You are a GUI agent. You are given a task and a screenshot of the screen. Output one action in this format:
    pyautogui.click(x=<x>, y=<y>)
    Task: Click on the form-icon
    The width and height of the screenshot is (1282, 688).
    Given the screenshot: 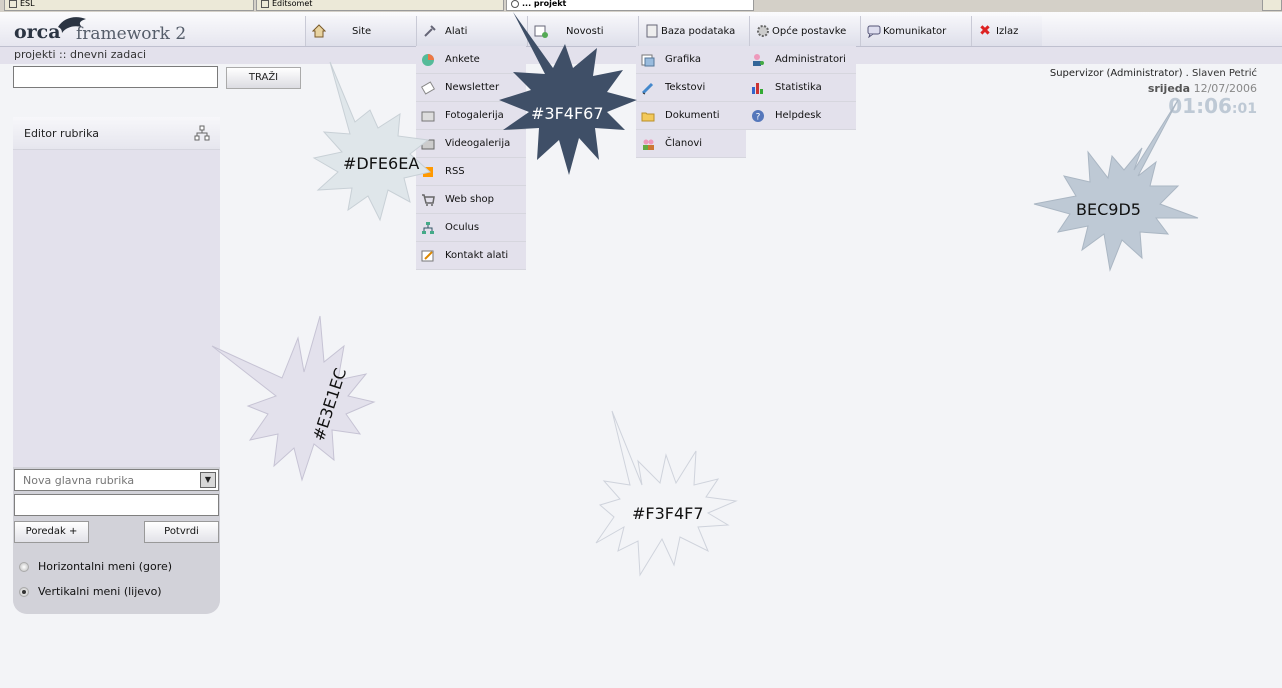 What is the action you would take?
    pyautogui.click(x=428, y=256)
    